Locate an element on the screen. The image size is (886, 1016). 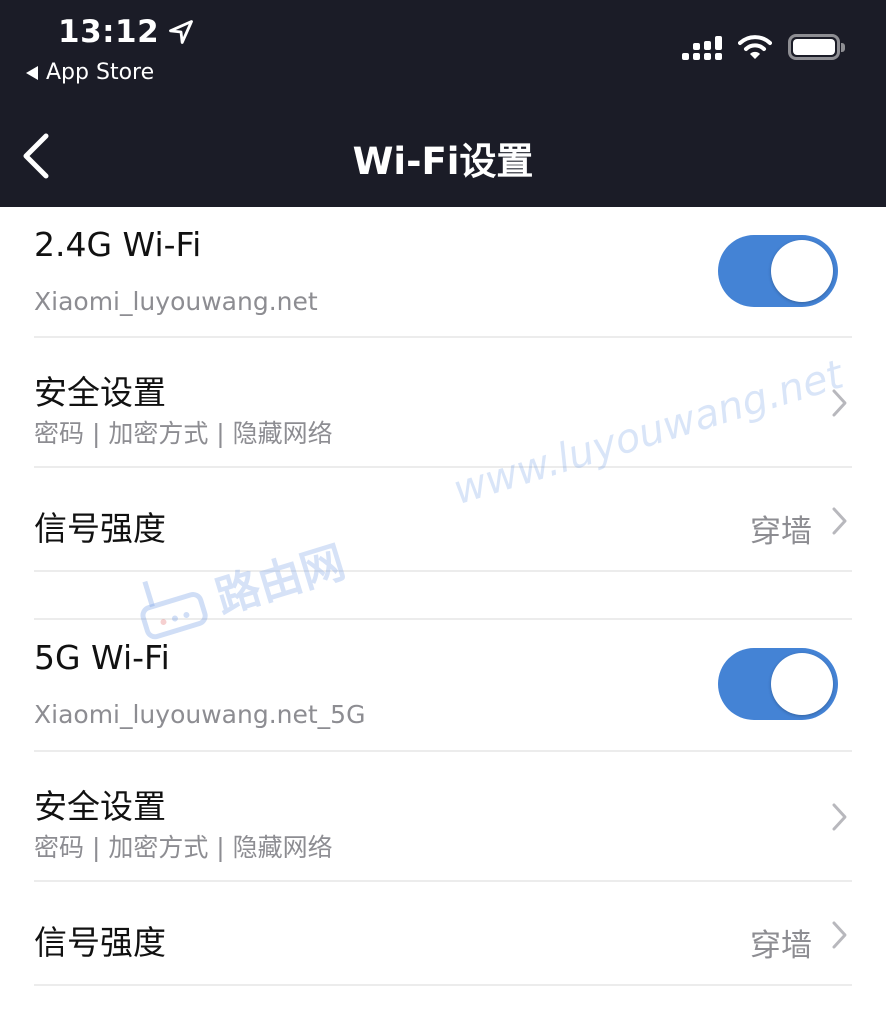
wifi-5g-row: 5G Wi-Fi Xiaomi_luyouwang.net_5G is located at coordinates (443, 686).